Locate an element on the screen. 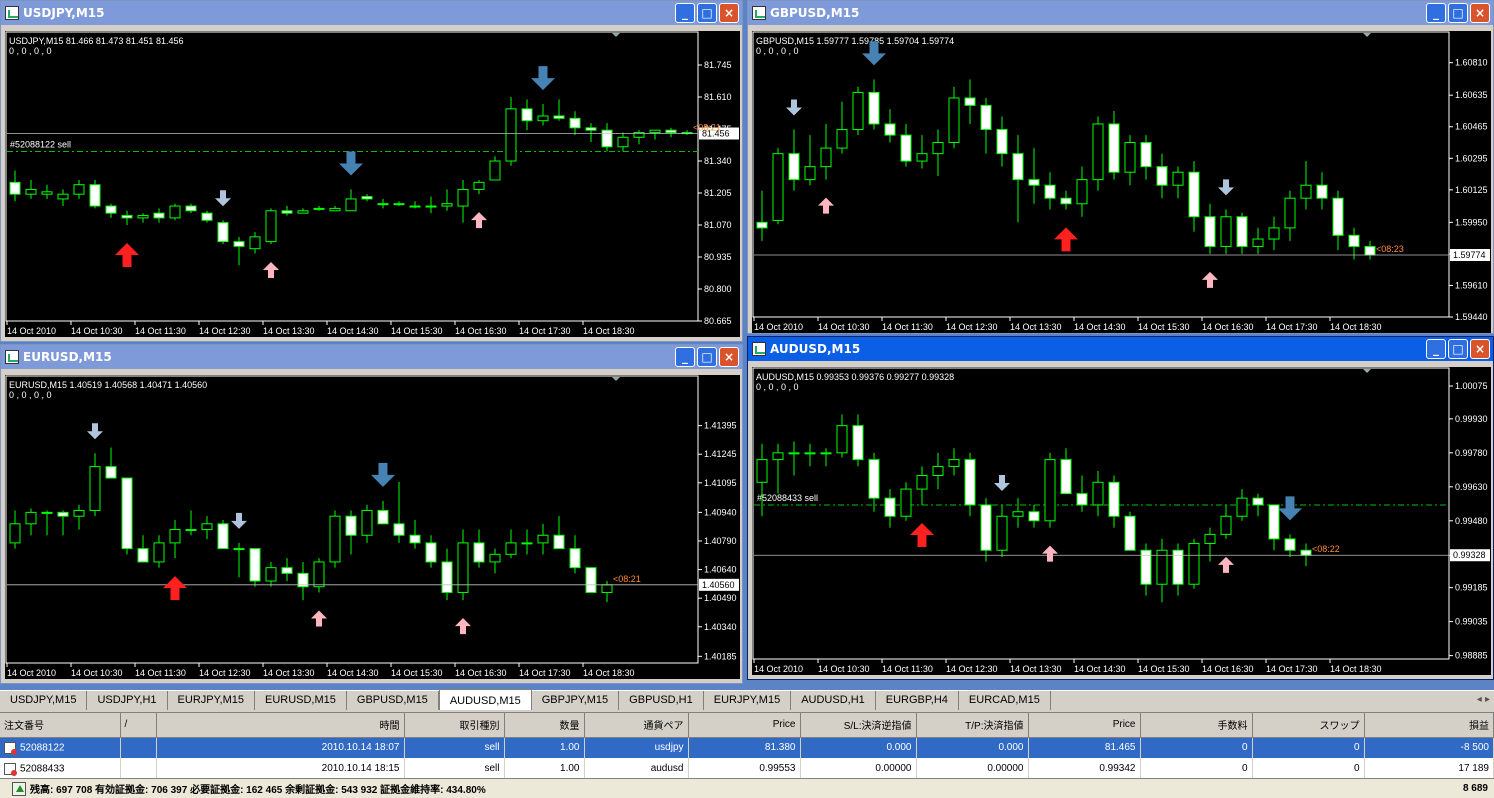 The height and width of the screenshot is (798, 1494). tab-scroll-arrows: ◂ ▸ is located at coordinates (1483, 699).